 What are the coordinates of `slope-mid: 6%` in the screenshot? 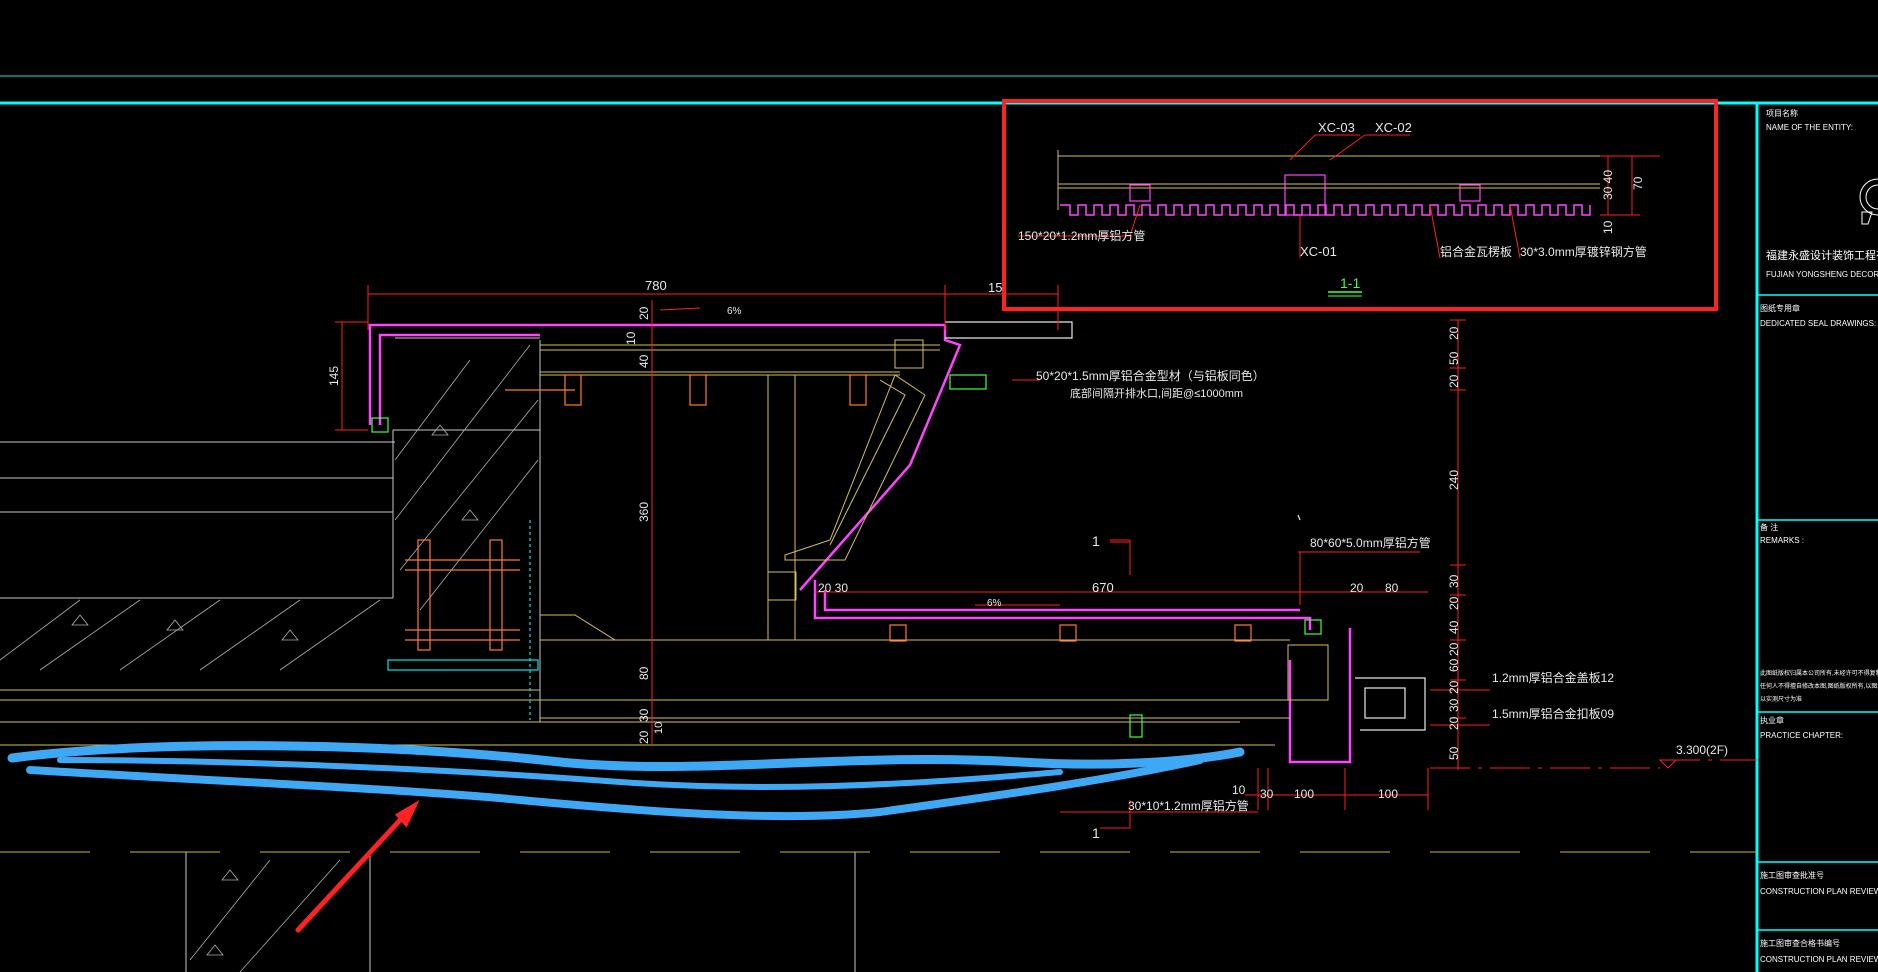 It's located at (994, 603).